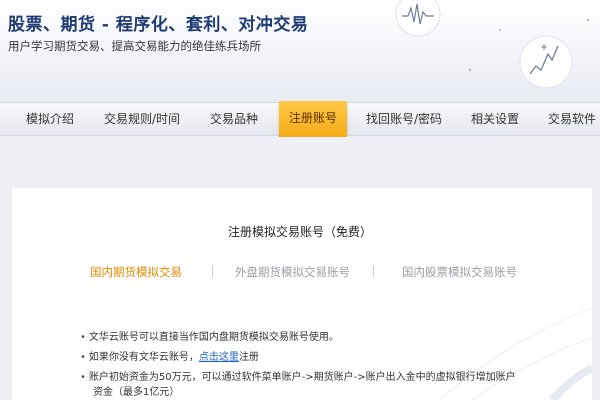  I want to click on nav-item-intro: 模拟介绍, so click(50, 119).